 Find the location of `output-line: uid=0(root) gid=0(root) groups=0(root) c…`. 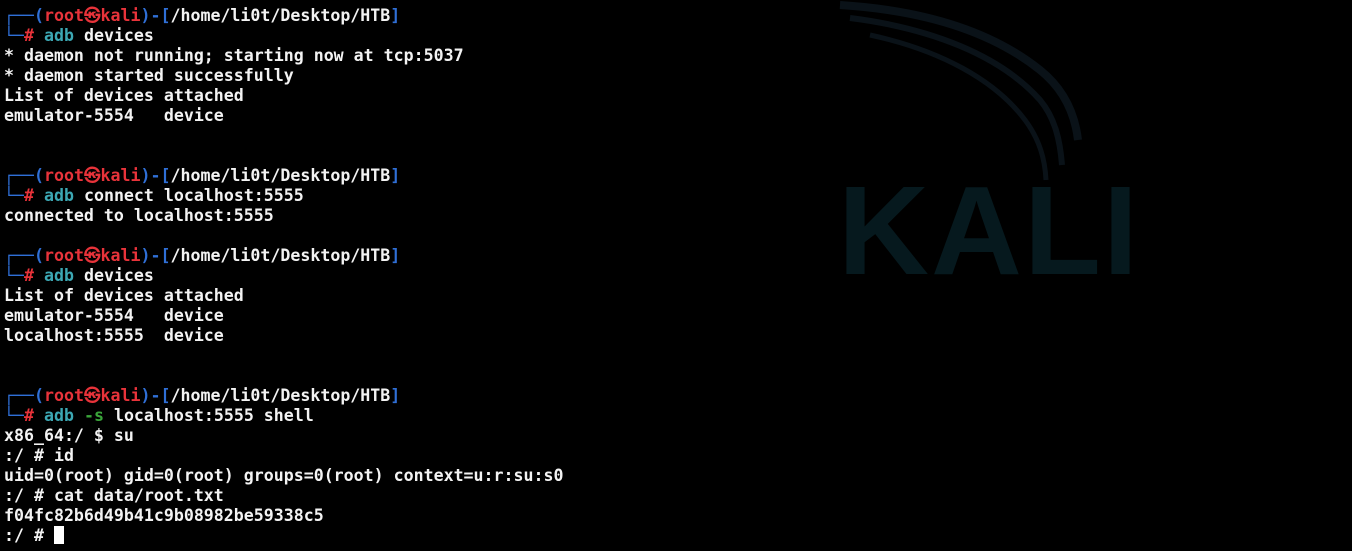

output-line: uid=0(root) gid=0(root) groups=0(root) c… is located at coordinates (284, 475).